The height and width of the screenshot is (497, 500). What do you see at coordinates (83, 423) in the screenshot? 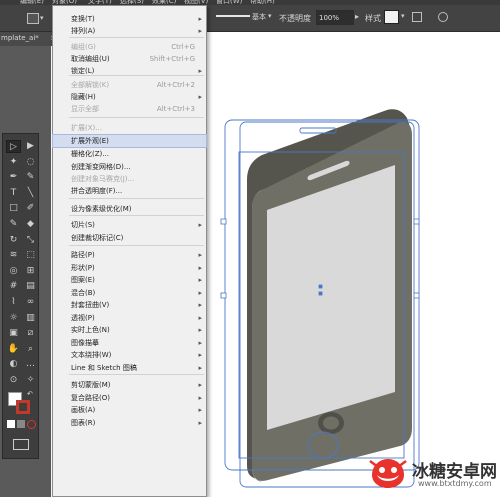
I see `menu-item-label: 图表(R)` at bounding box center [83, 423].